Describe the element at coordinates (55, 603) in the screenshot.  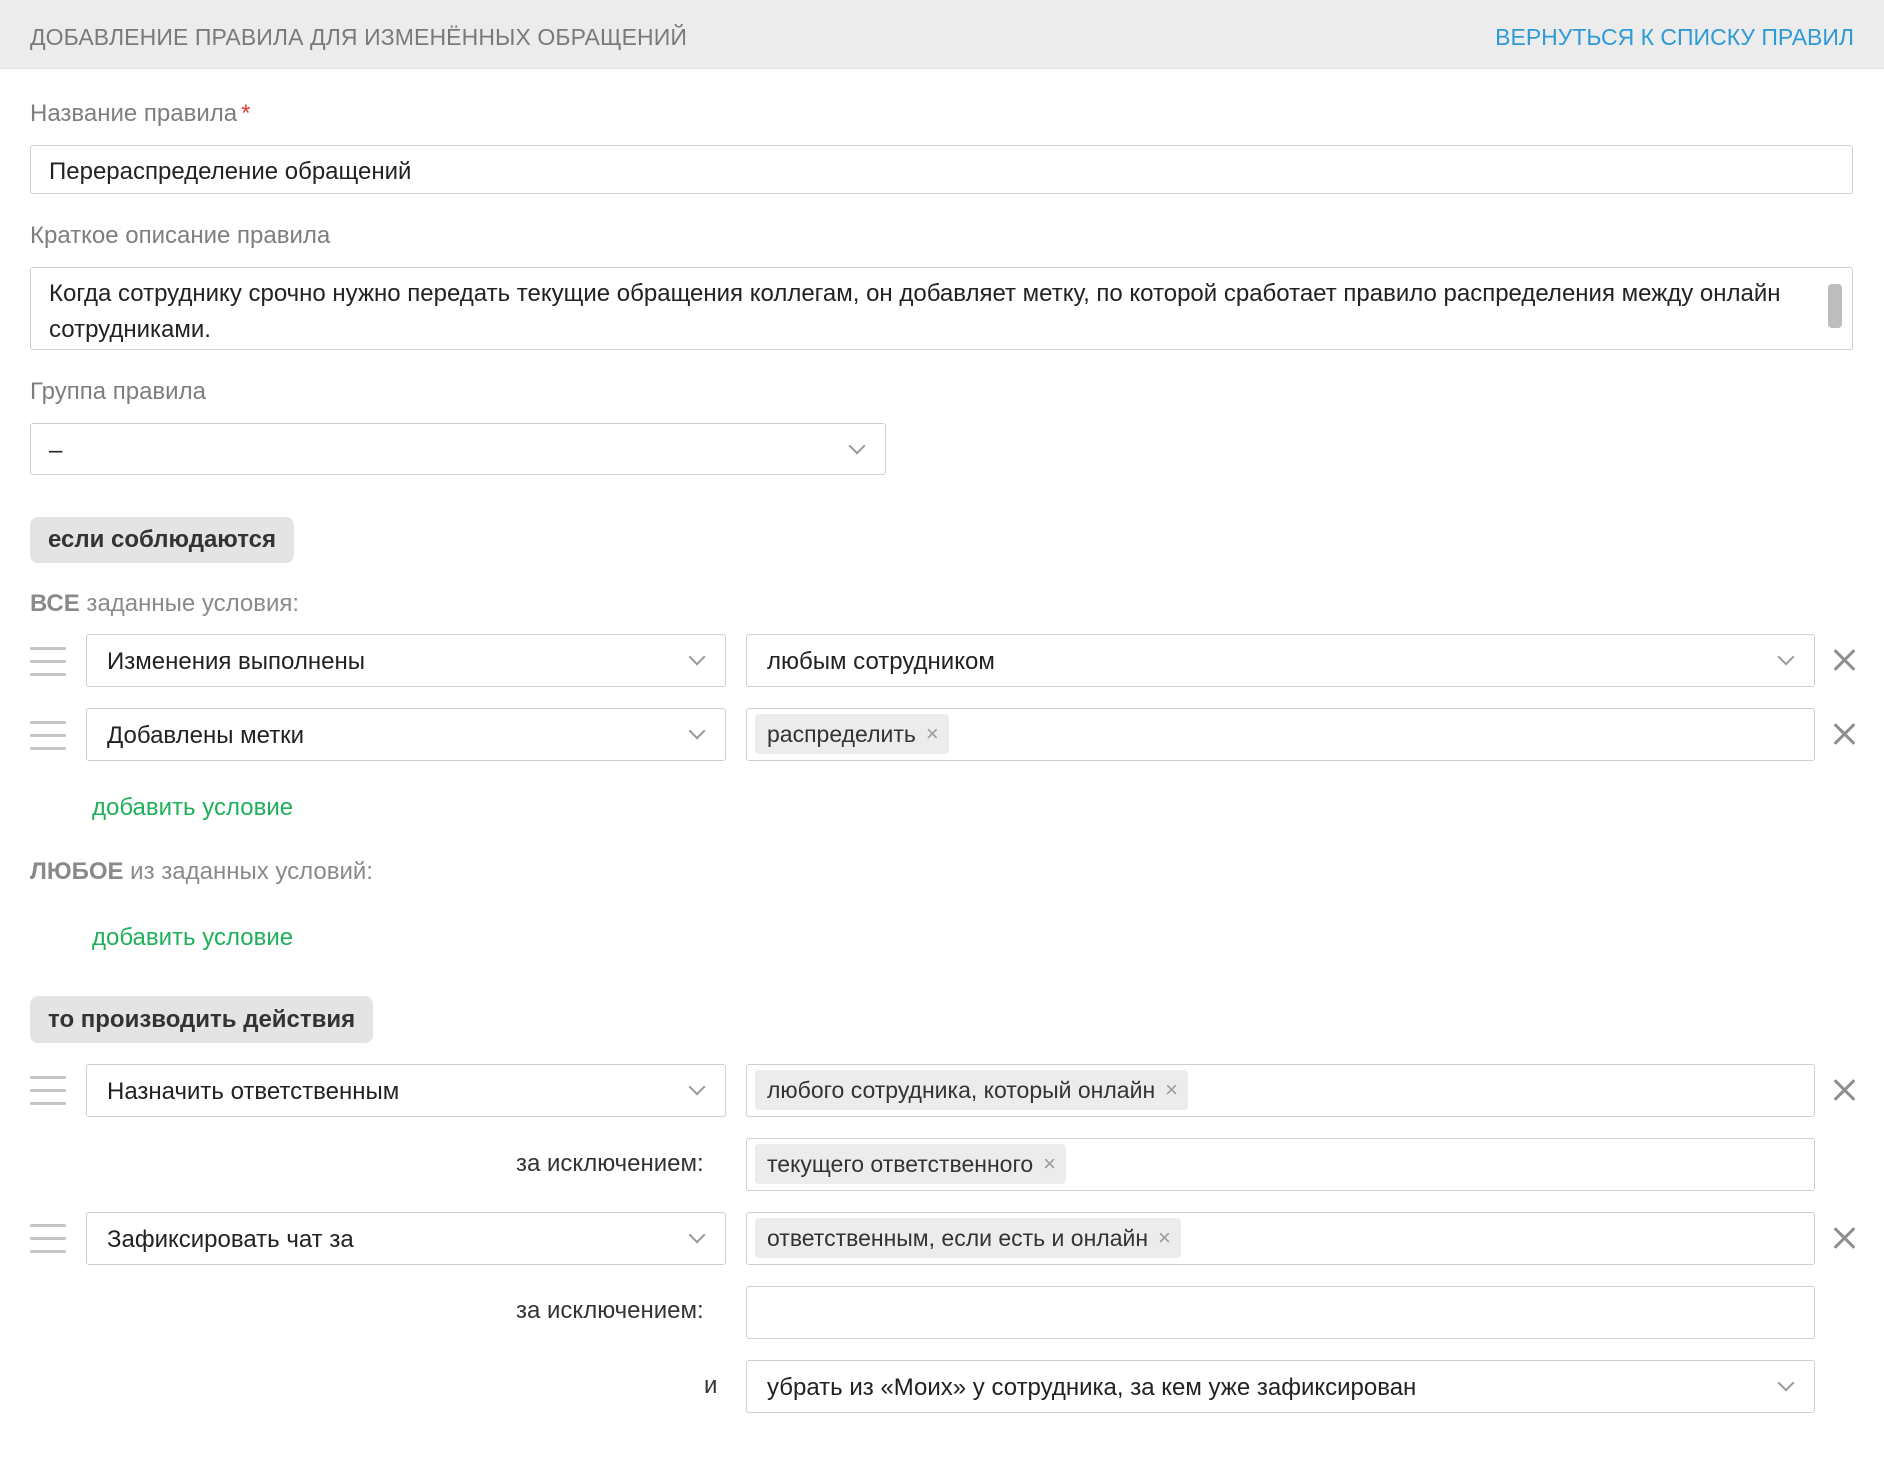
I see `all-conditions-bold: ВСЕ` at that location.